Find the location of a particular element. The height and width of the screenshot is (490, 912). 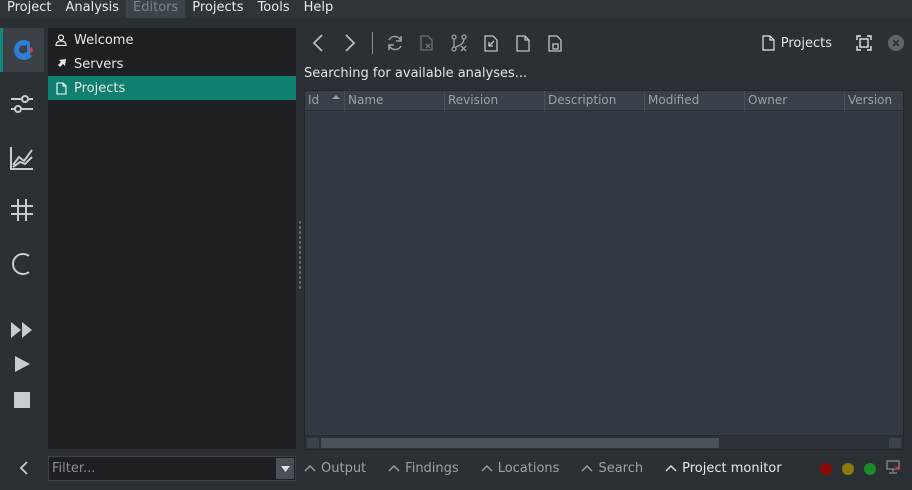

app-logo-icon is located at coordinates (23, 50).